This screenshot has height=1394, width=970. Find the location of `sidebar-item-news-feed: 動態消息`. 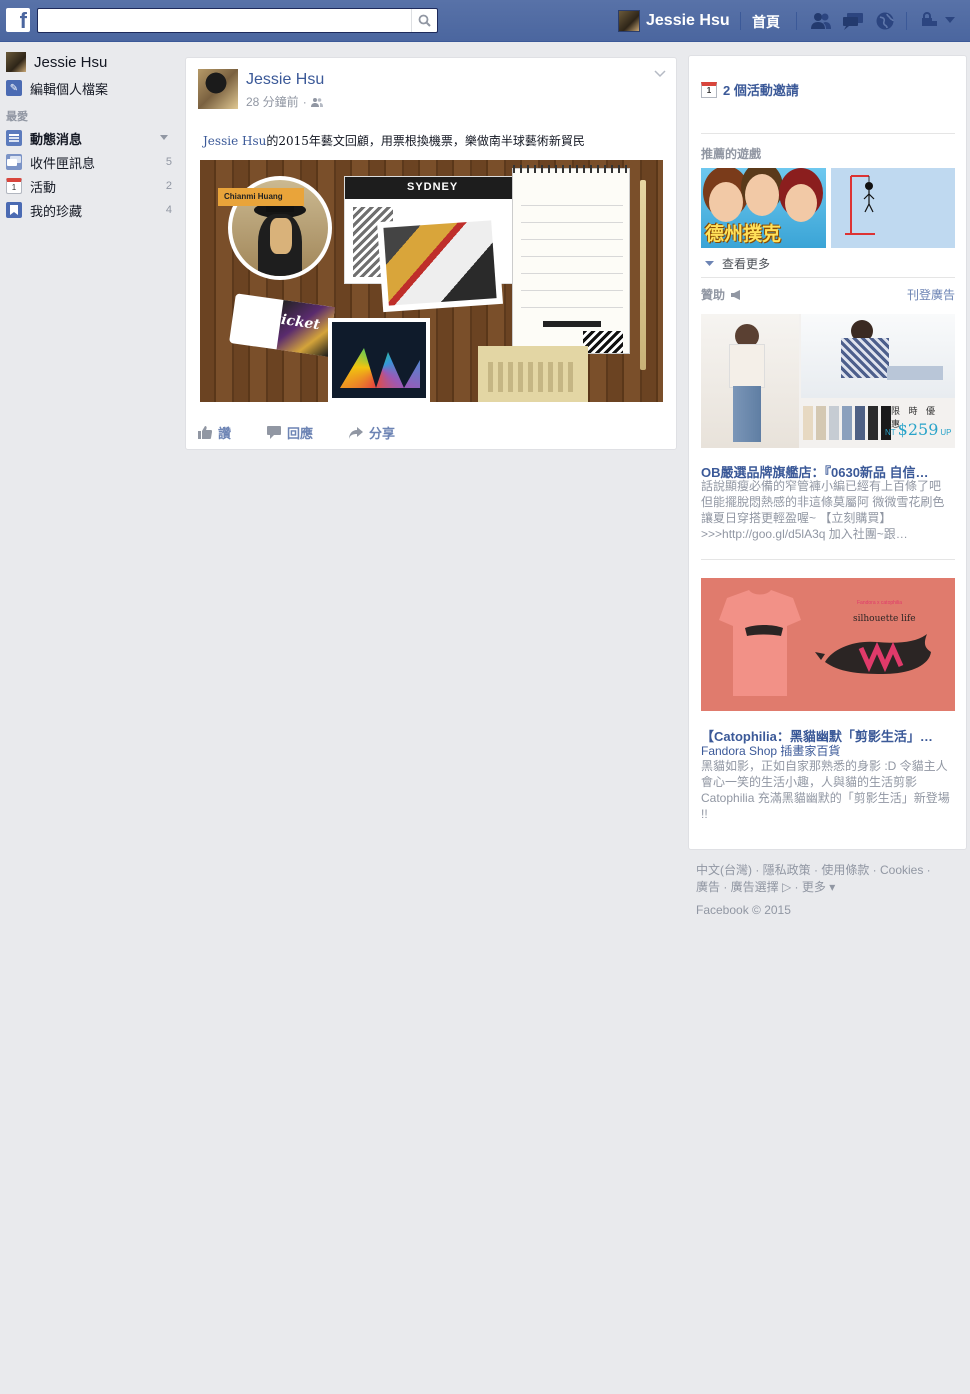

sidebar-item-news-feed: 動態消息 is located at coordinates (89, 138).